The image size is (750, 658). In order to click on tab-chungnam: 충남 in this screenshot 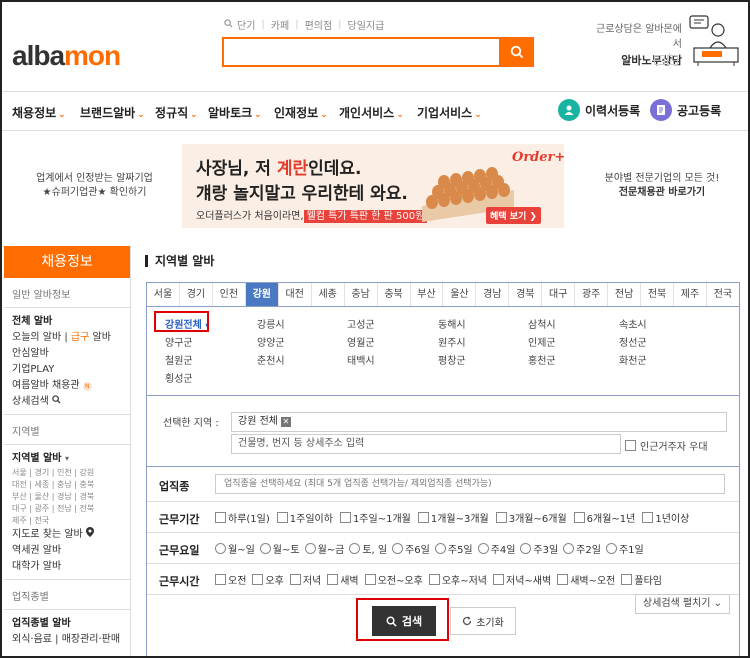, I will do `click(361, 294)`.